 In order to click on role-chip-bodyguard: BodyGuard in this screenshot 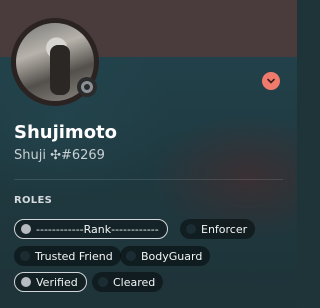, I will do `click(165, 256)`.